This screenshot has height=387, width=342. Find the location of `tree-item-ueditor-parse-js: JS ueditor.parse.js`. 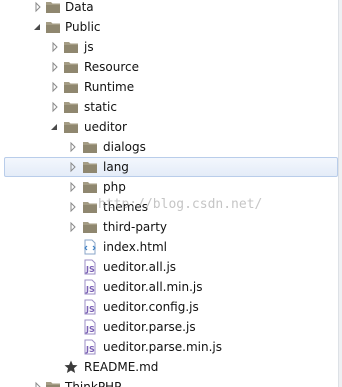

tree-item-ueditor-parse-js: JS ueditor.parse.js is located at coordinates (171, 327).